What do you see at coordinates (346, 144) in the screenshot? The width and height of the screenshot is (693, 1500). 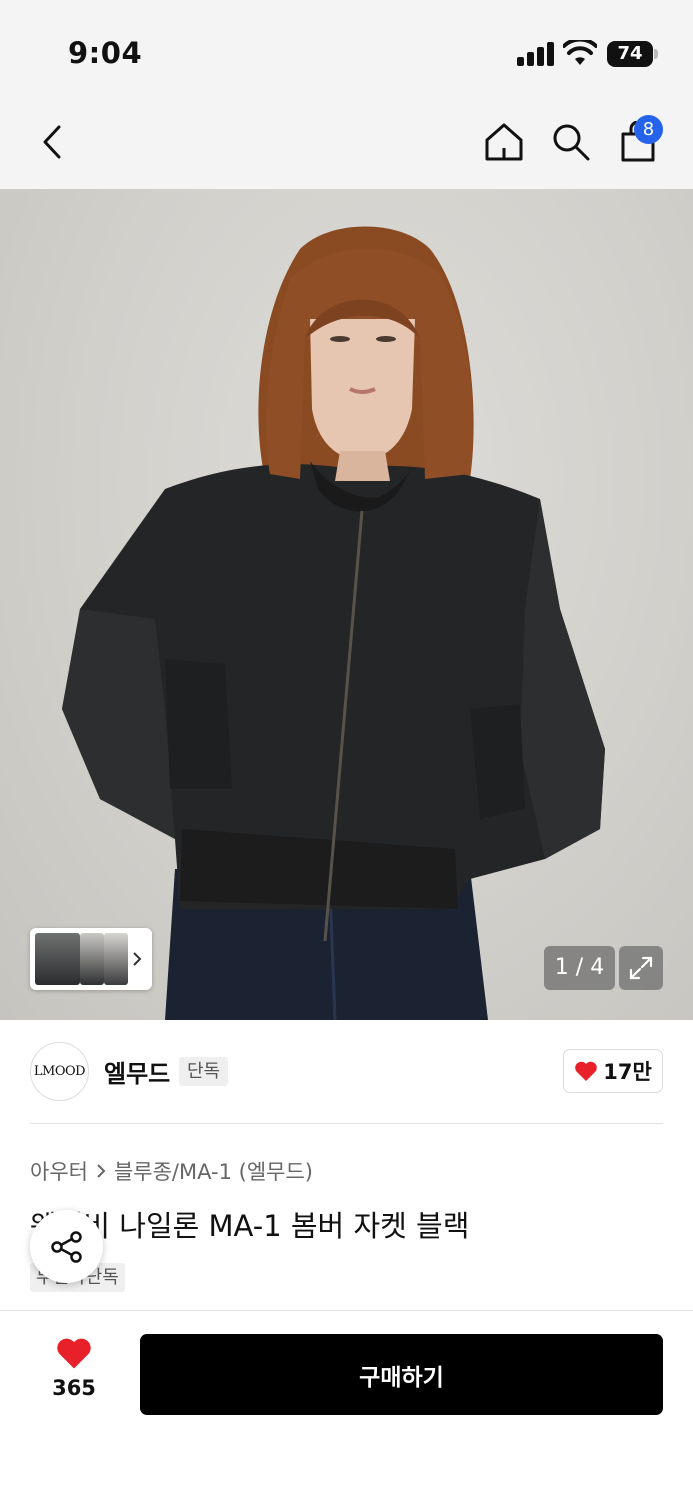 I see `top-nav-bar` at bounding box center [346, 144].